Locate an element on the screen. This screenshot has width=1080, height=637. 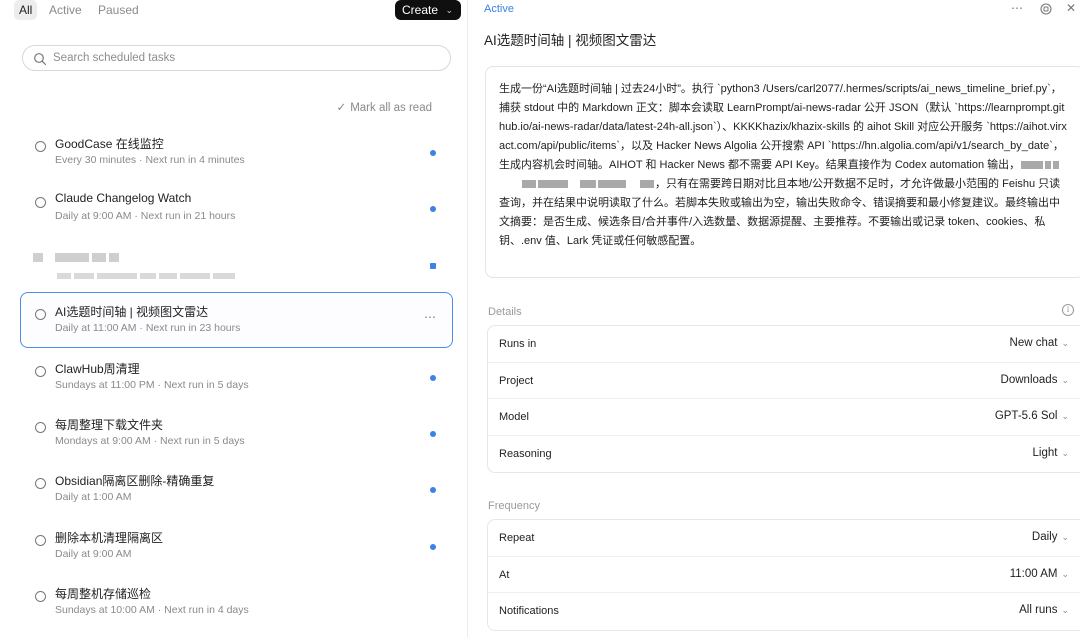
project-select: Downloads ⌄ is located at coordinates (1035, 380).